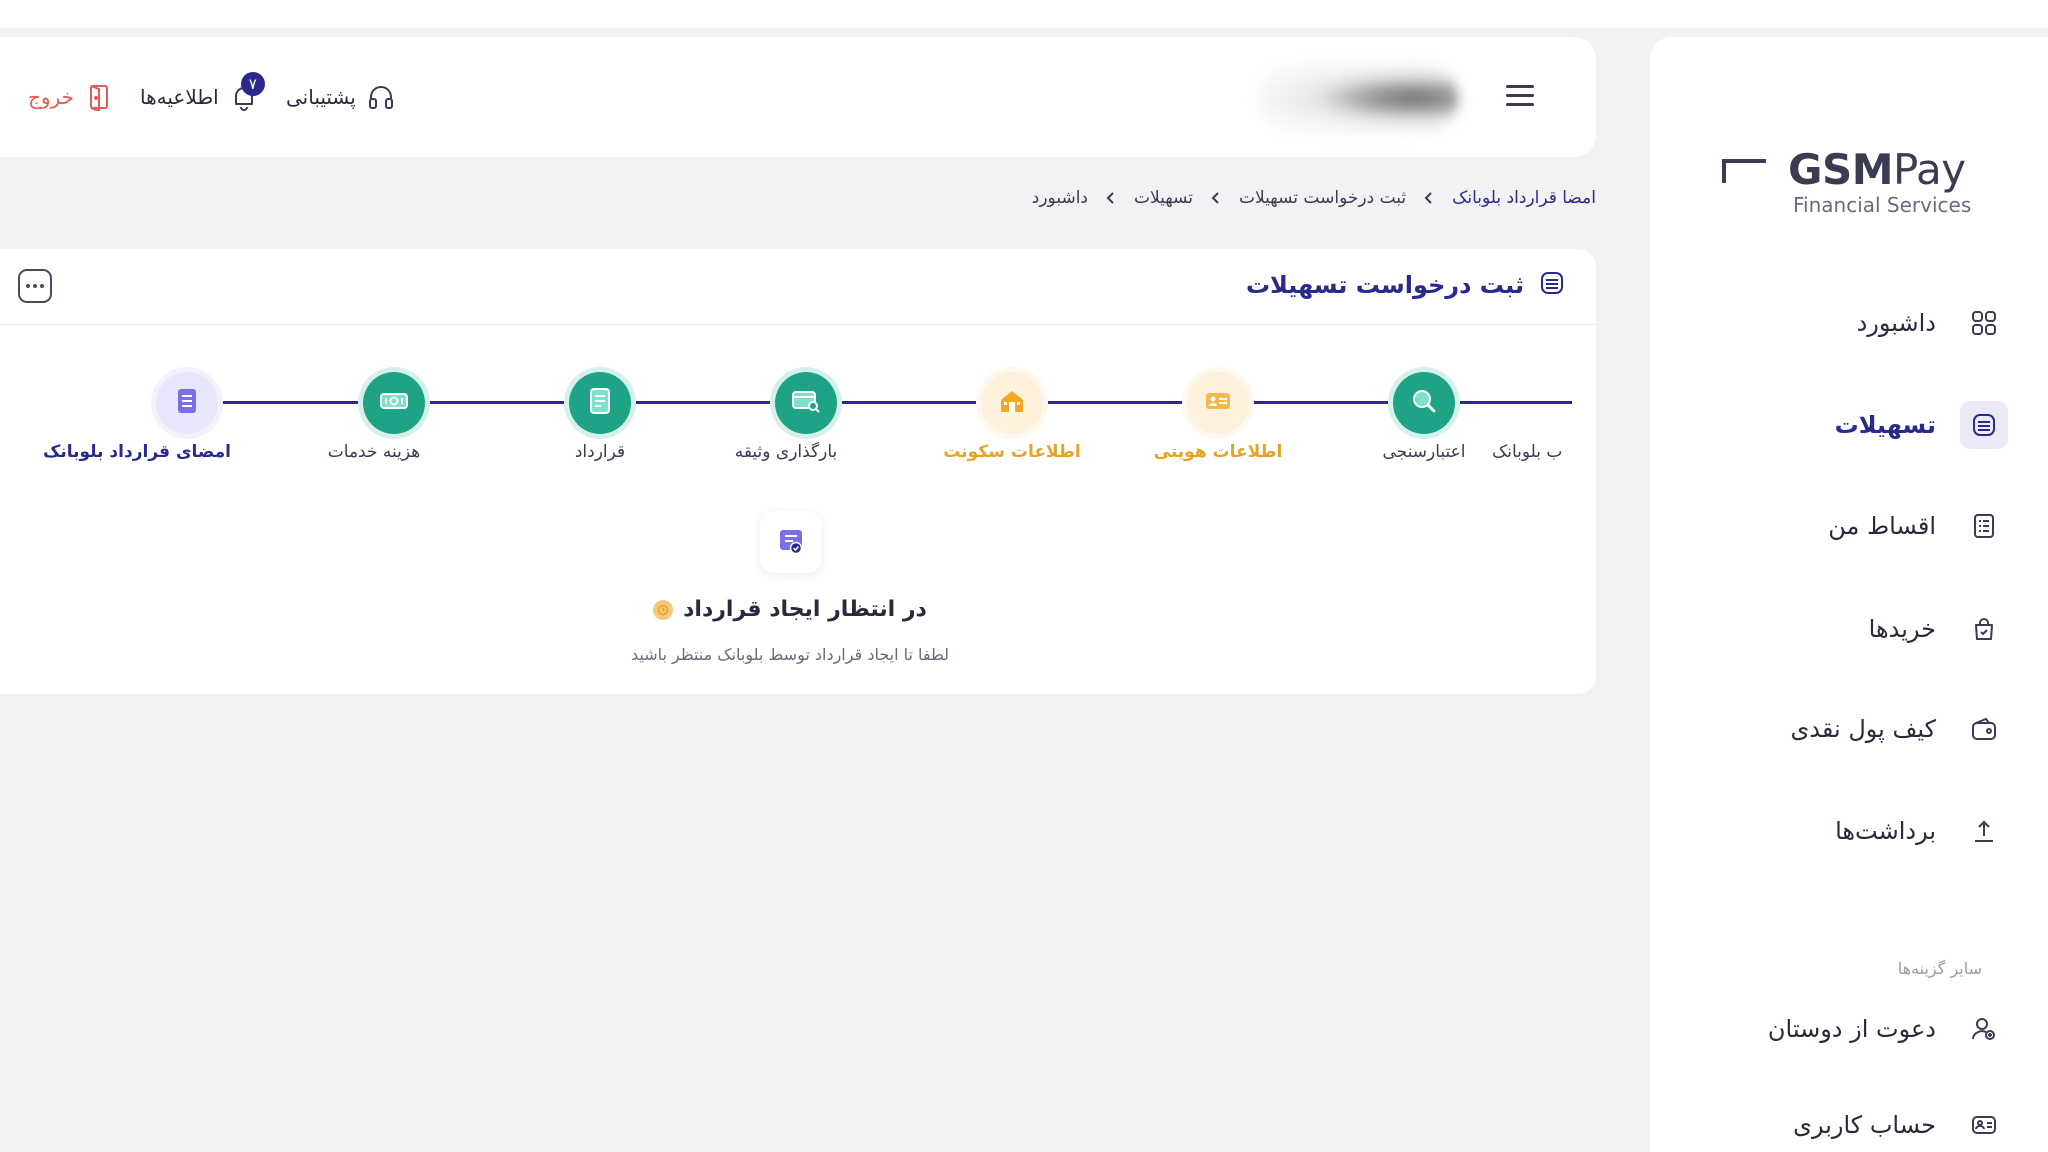  Describe the element at coordinates (600, 452) in the screenshot. I see `step-label: قرارداد` at that location.